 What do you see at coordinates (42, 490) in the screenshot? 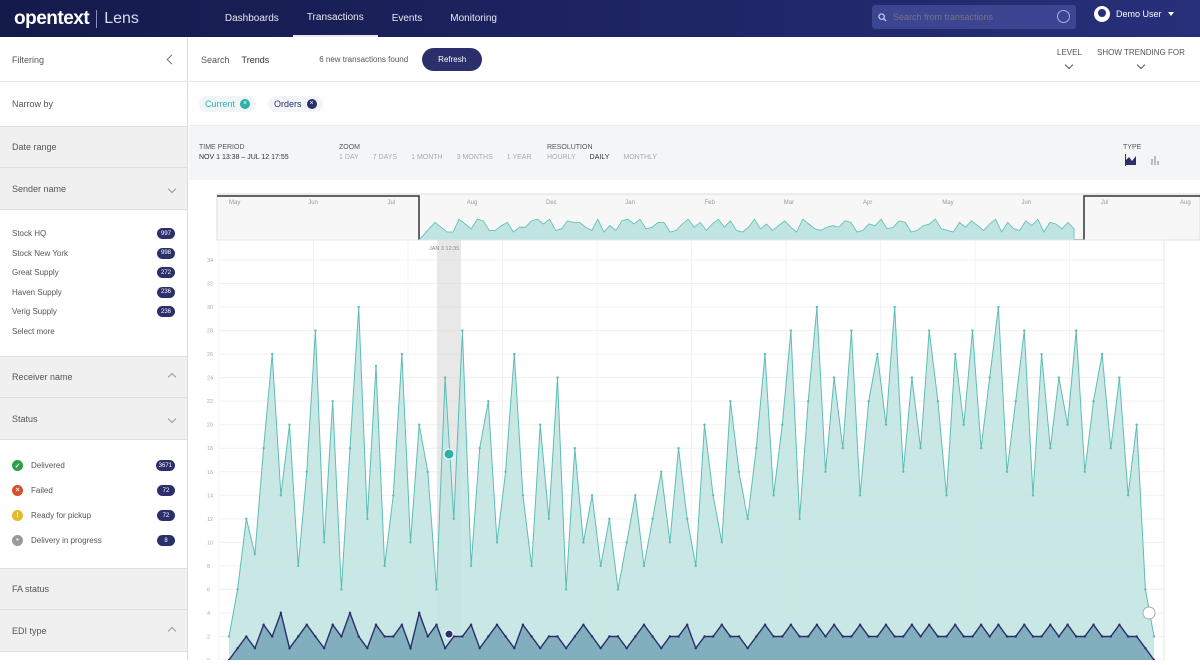
I see `status-item-label: Failed` at bounding box center [42, 490].